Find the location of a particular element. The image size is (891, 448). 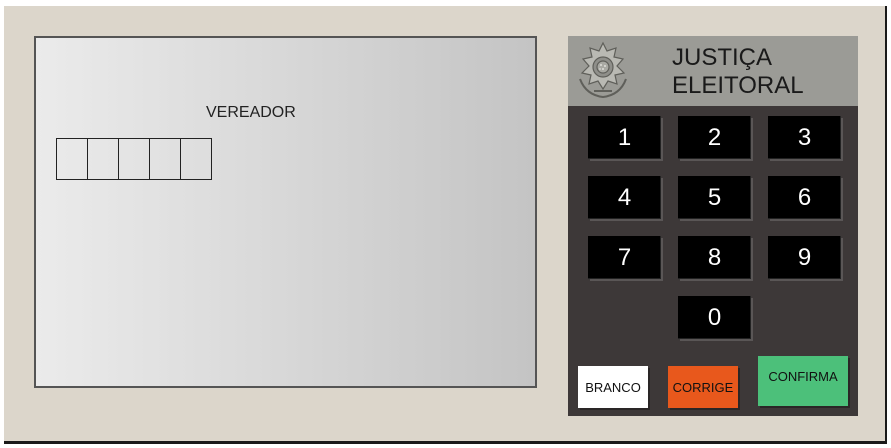

key-8: 8 is located at coordinates (714, 257).